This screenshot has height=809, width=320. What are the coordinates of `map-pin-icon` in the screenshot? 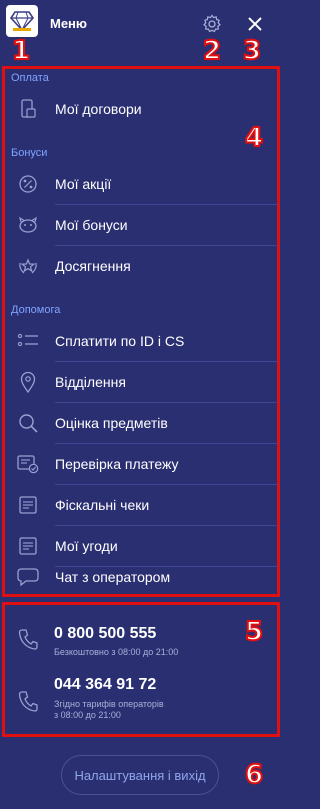 It's located at (28, 382).